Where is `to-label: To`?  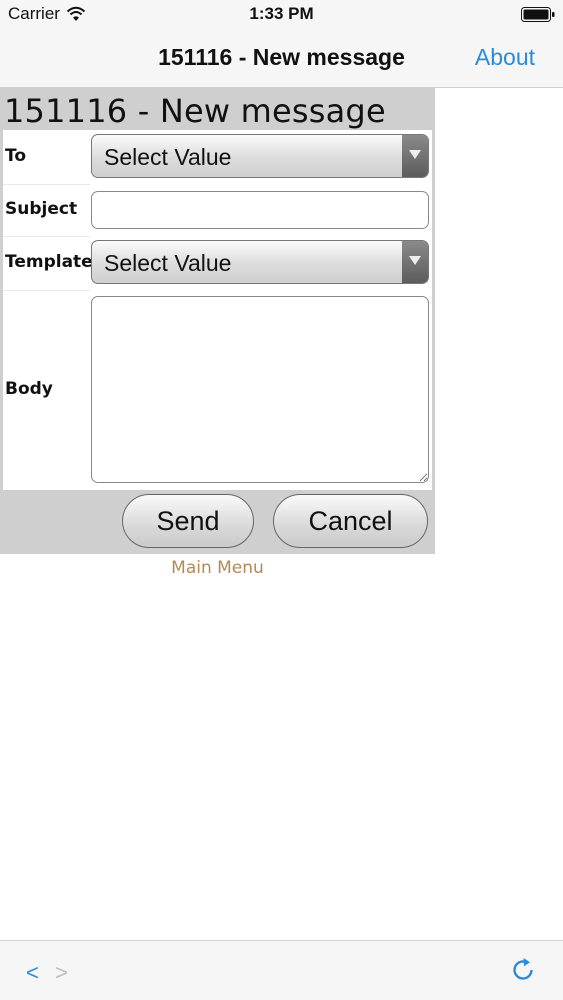 to-label: To is located at coordinates (16, 156).